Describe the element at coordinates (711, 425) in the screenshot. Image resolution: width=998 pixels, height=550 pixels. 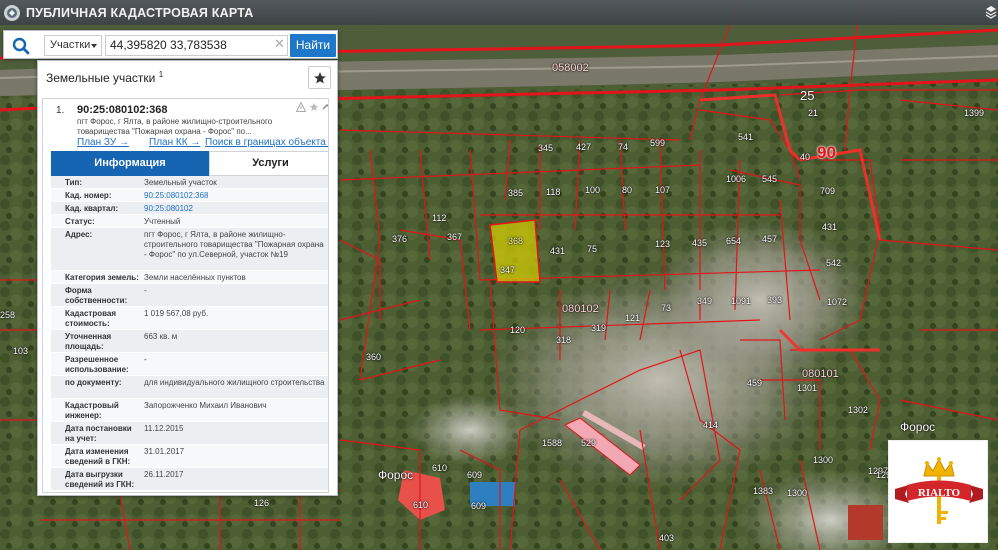
I see `parcel-label: 414` at that location.